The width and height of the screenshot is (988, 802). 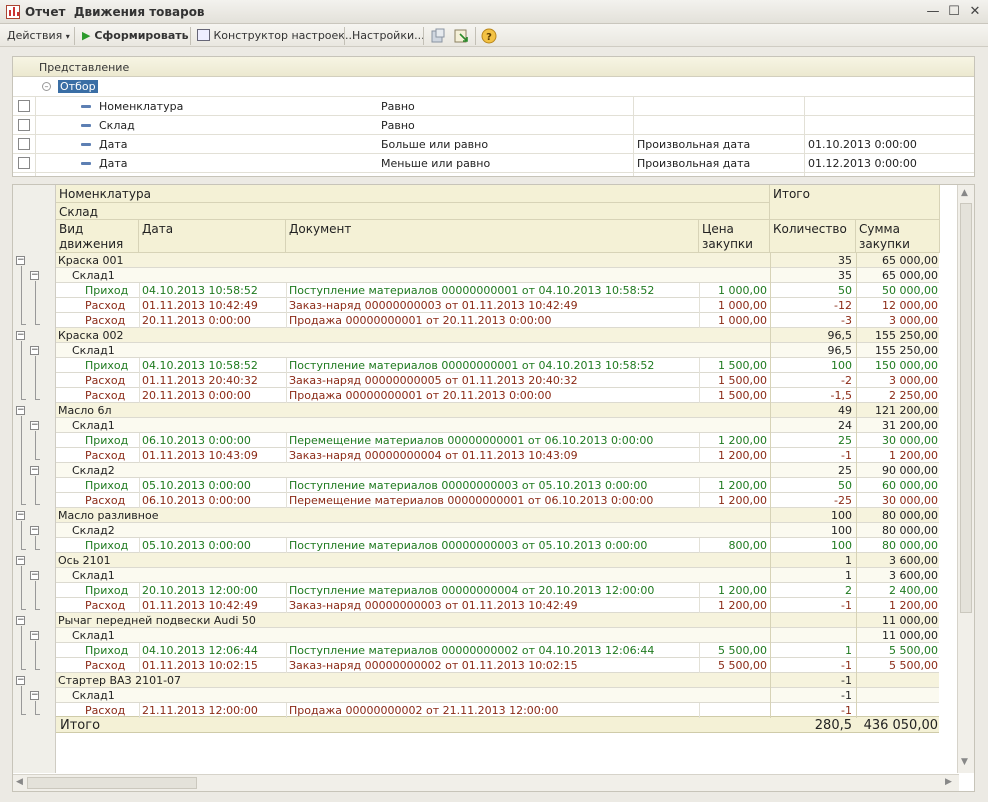 What do you see at coordinates (497, 335) in the screenshot?
I see `nomenclature-group-row: Краска 002 96,5 155 250,00` at bounding box center [497, 335].